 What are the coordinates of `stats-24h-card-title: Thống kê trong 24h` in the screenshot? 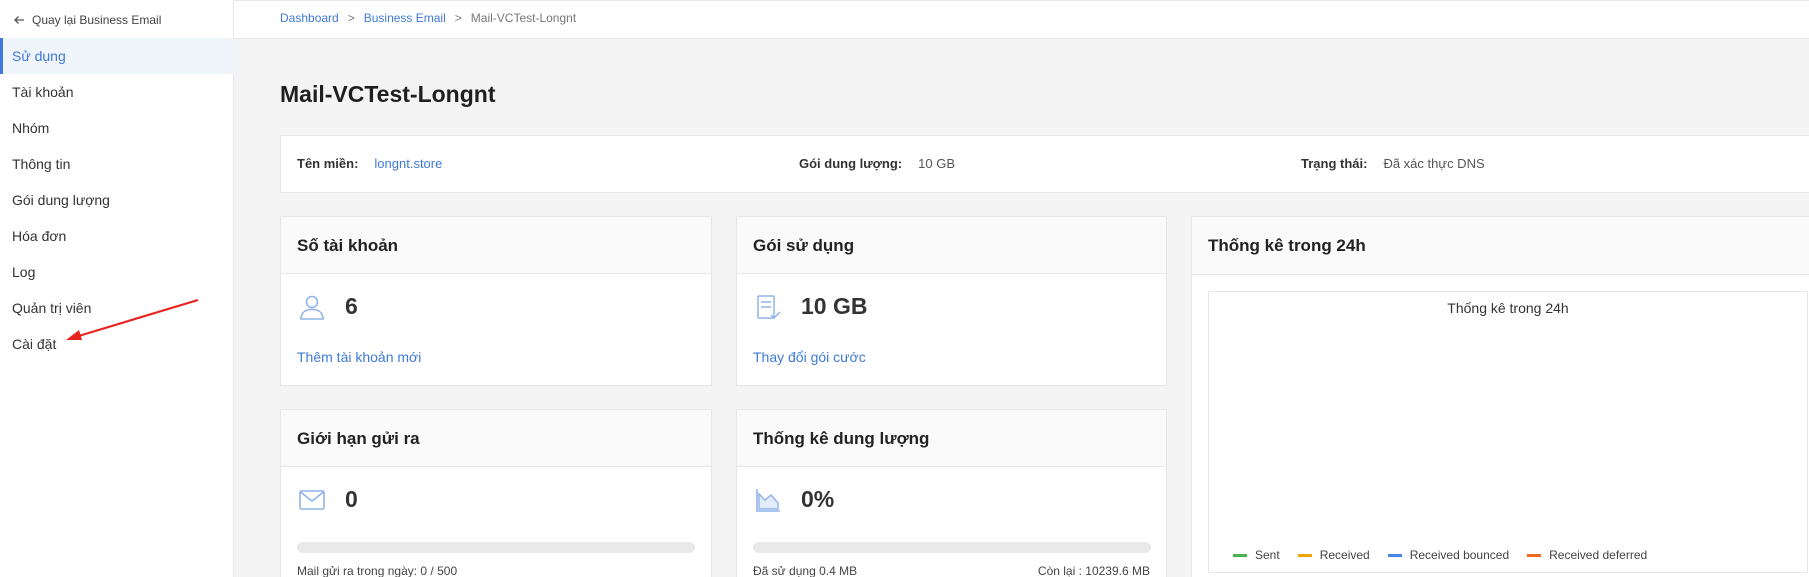 It's located at (1500, 246).